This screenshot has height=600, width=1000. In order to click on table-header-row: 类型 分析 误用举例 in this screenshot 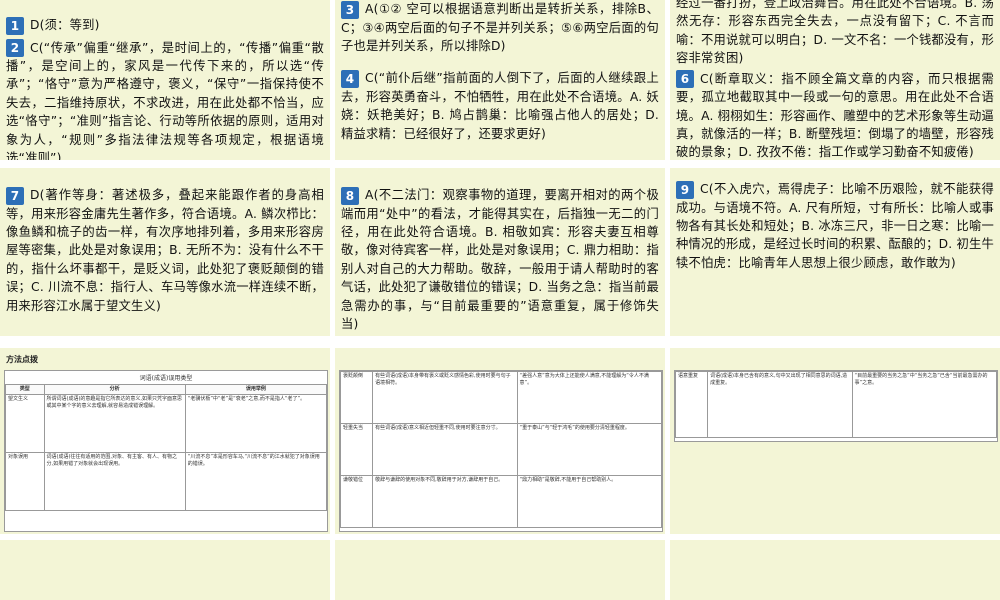, I will do `click(166, 389)`.